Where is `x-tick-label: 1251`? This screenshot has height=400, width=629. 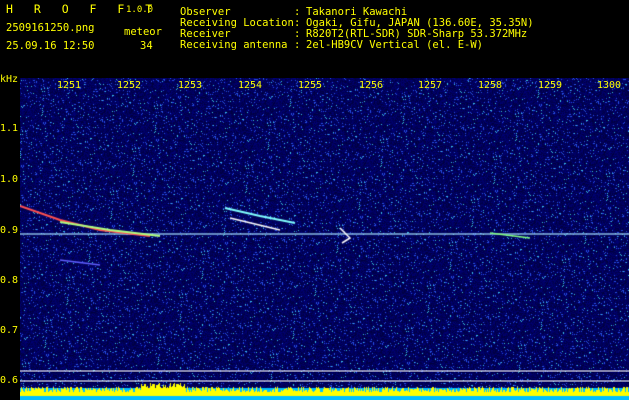 x-tick-label: 1251 is located at coordinates (69, 85).